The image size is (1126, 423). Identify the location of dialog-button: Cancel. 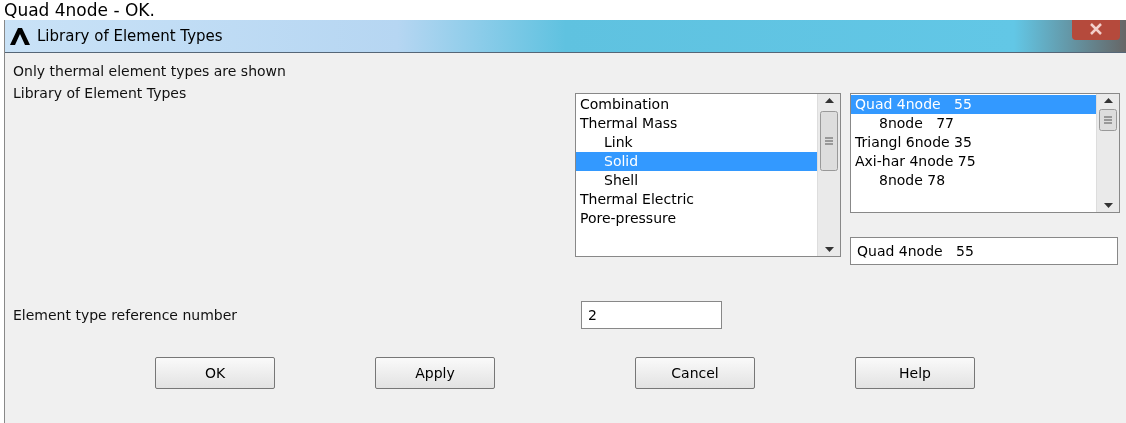
(695, 373).